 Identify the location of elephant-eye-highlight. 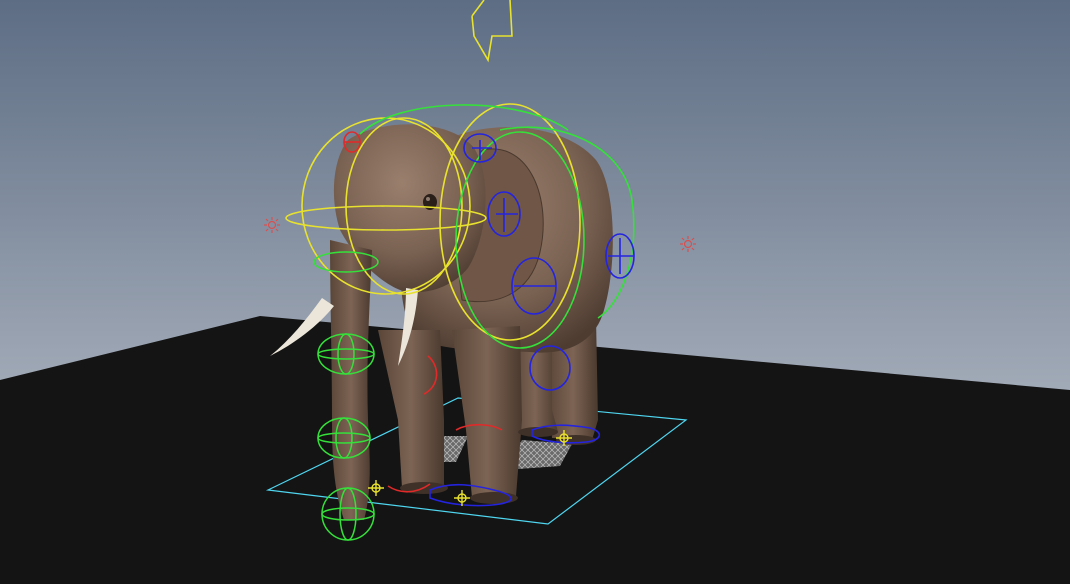
(428, 199).